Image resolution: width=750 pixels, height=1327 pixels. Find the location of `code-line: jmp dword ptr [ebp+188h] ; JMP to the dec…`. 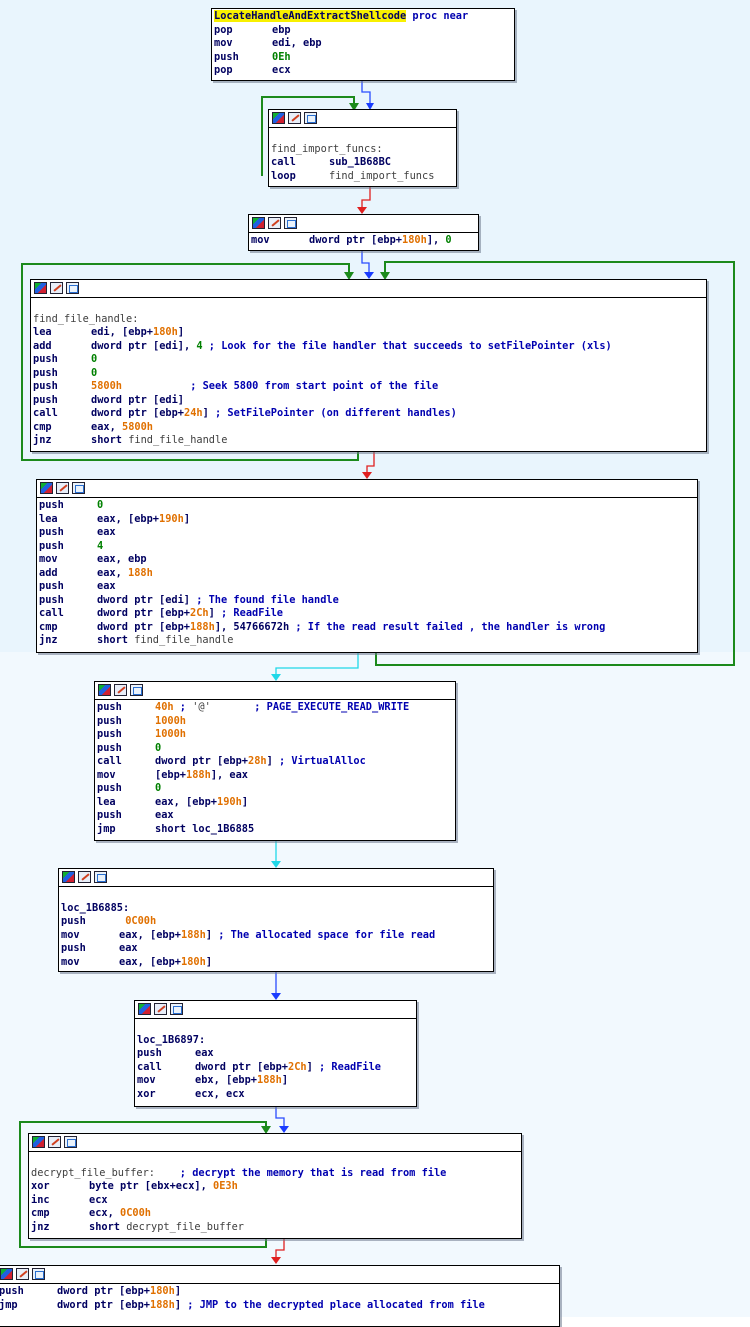

code-line: jmp dword ptr [ebp+188h] ; JMP to the dec… is located at coordinates (278, 1306).